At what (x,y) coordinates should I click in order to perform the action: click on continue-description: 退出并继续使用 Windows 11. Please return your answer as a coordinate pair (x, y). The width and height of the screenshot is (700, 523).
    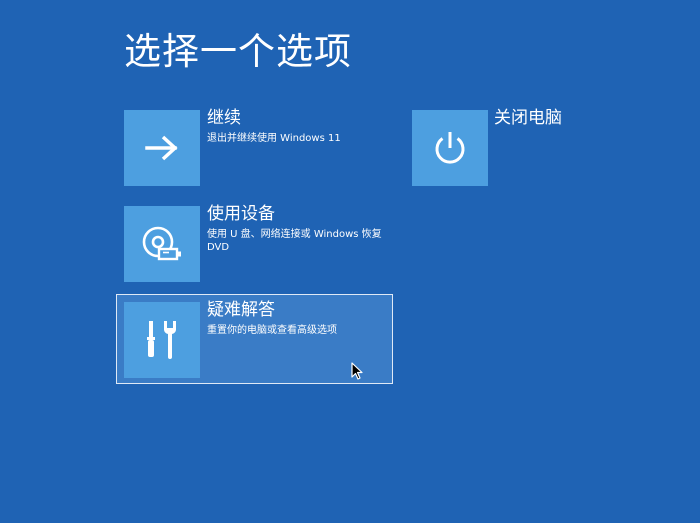
    Looking at the image, I should click on (274, 138).